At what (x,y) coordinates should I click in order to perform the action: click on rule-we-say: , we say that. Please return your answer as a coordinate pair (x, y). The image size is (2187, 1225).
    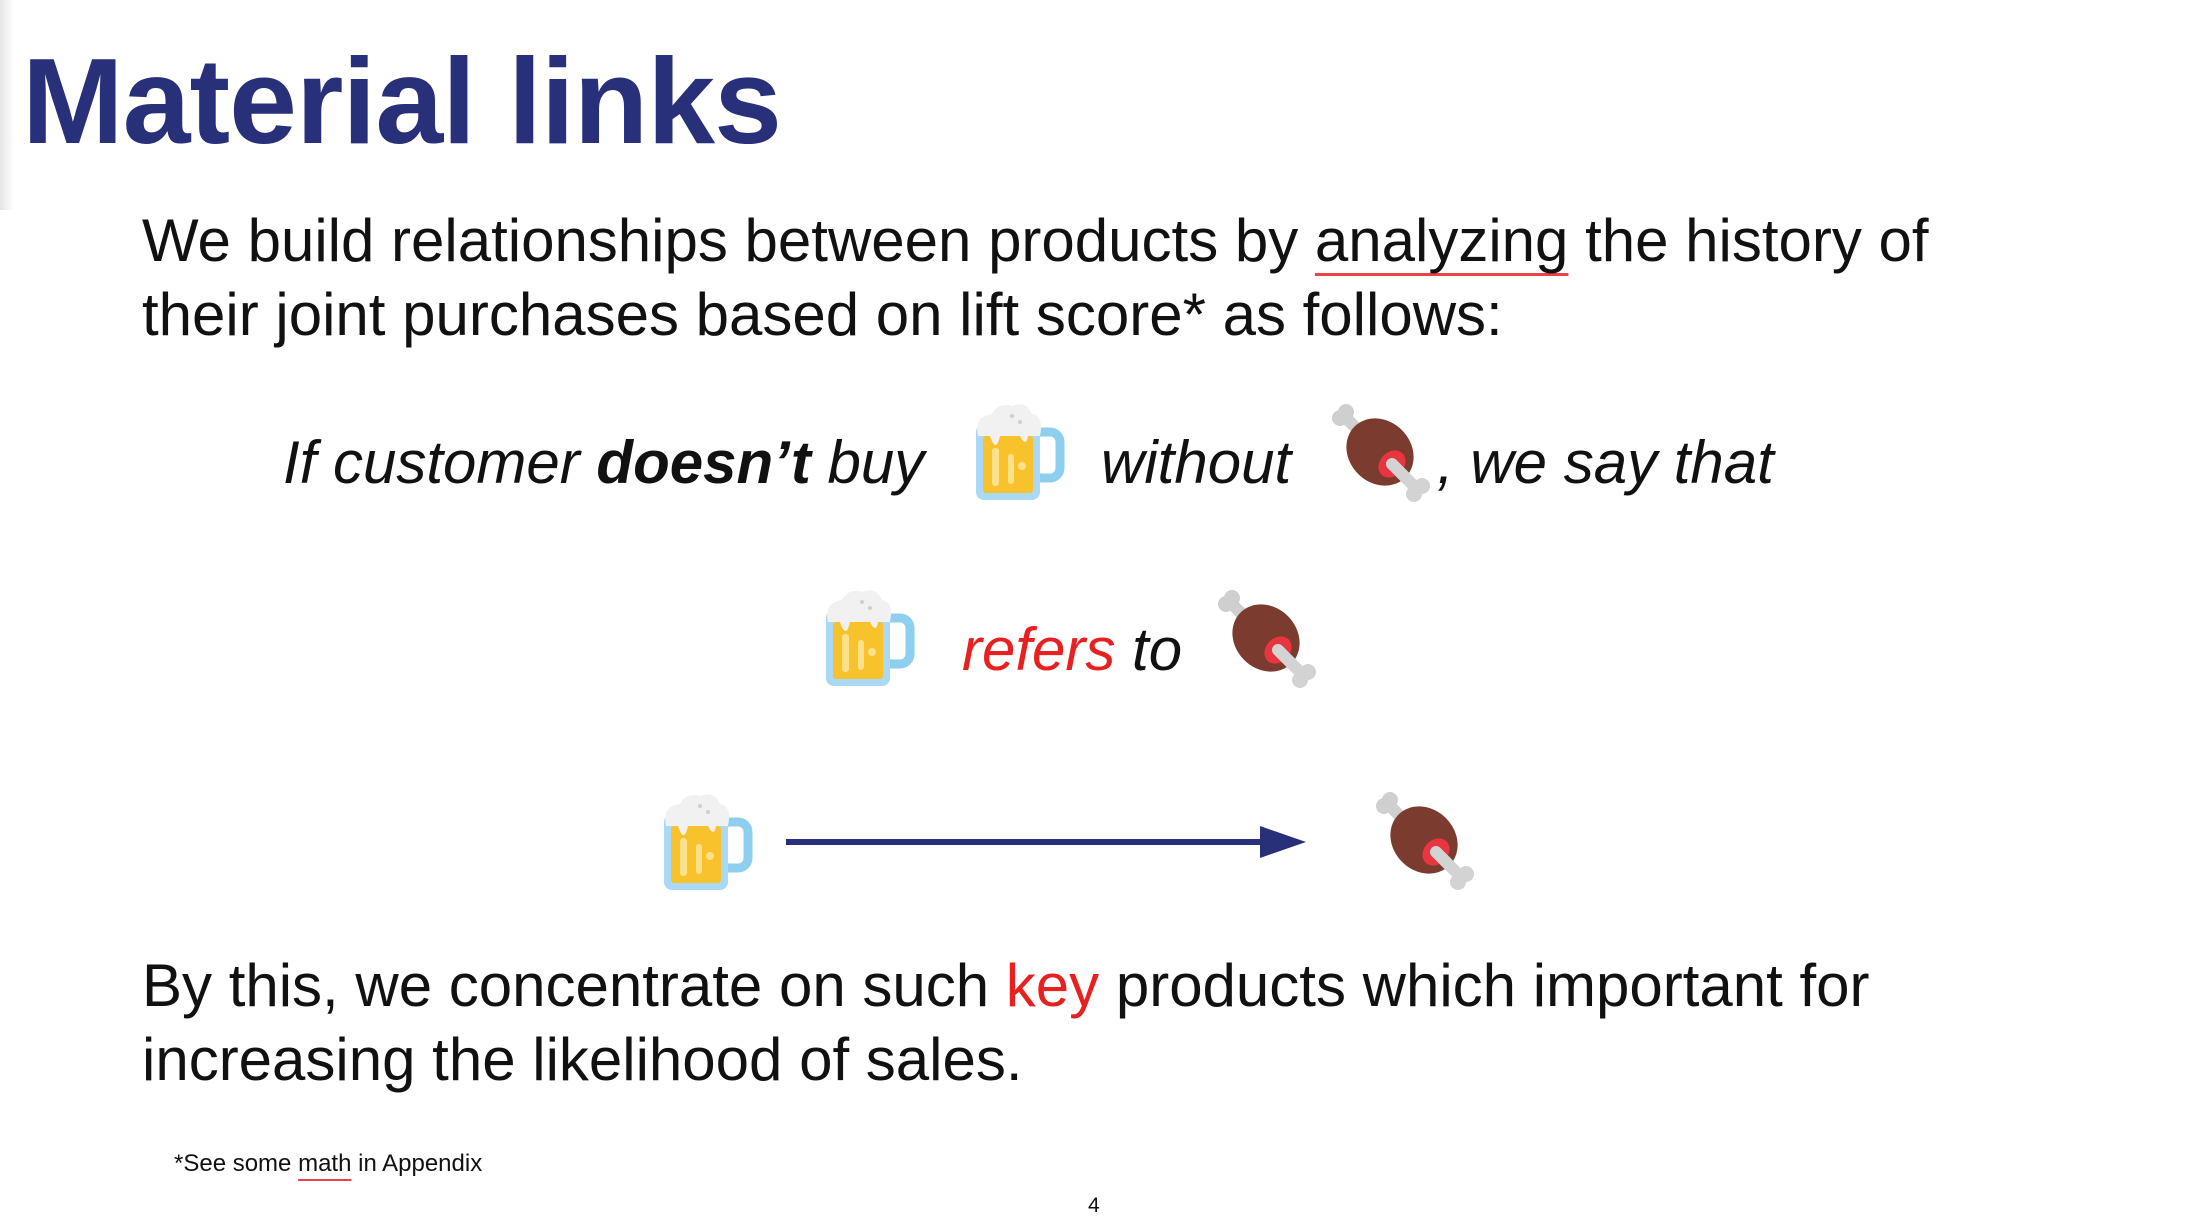
    Looking at the image, I should click on (1605, 462).